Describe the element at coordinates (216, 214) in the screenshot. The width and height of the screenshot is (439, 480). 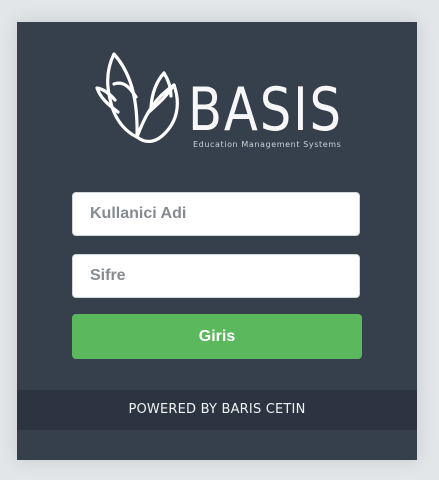
I see `username-input` at that location.